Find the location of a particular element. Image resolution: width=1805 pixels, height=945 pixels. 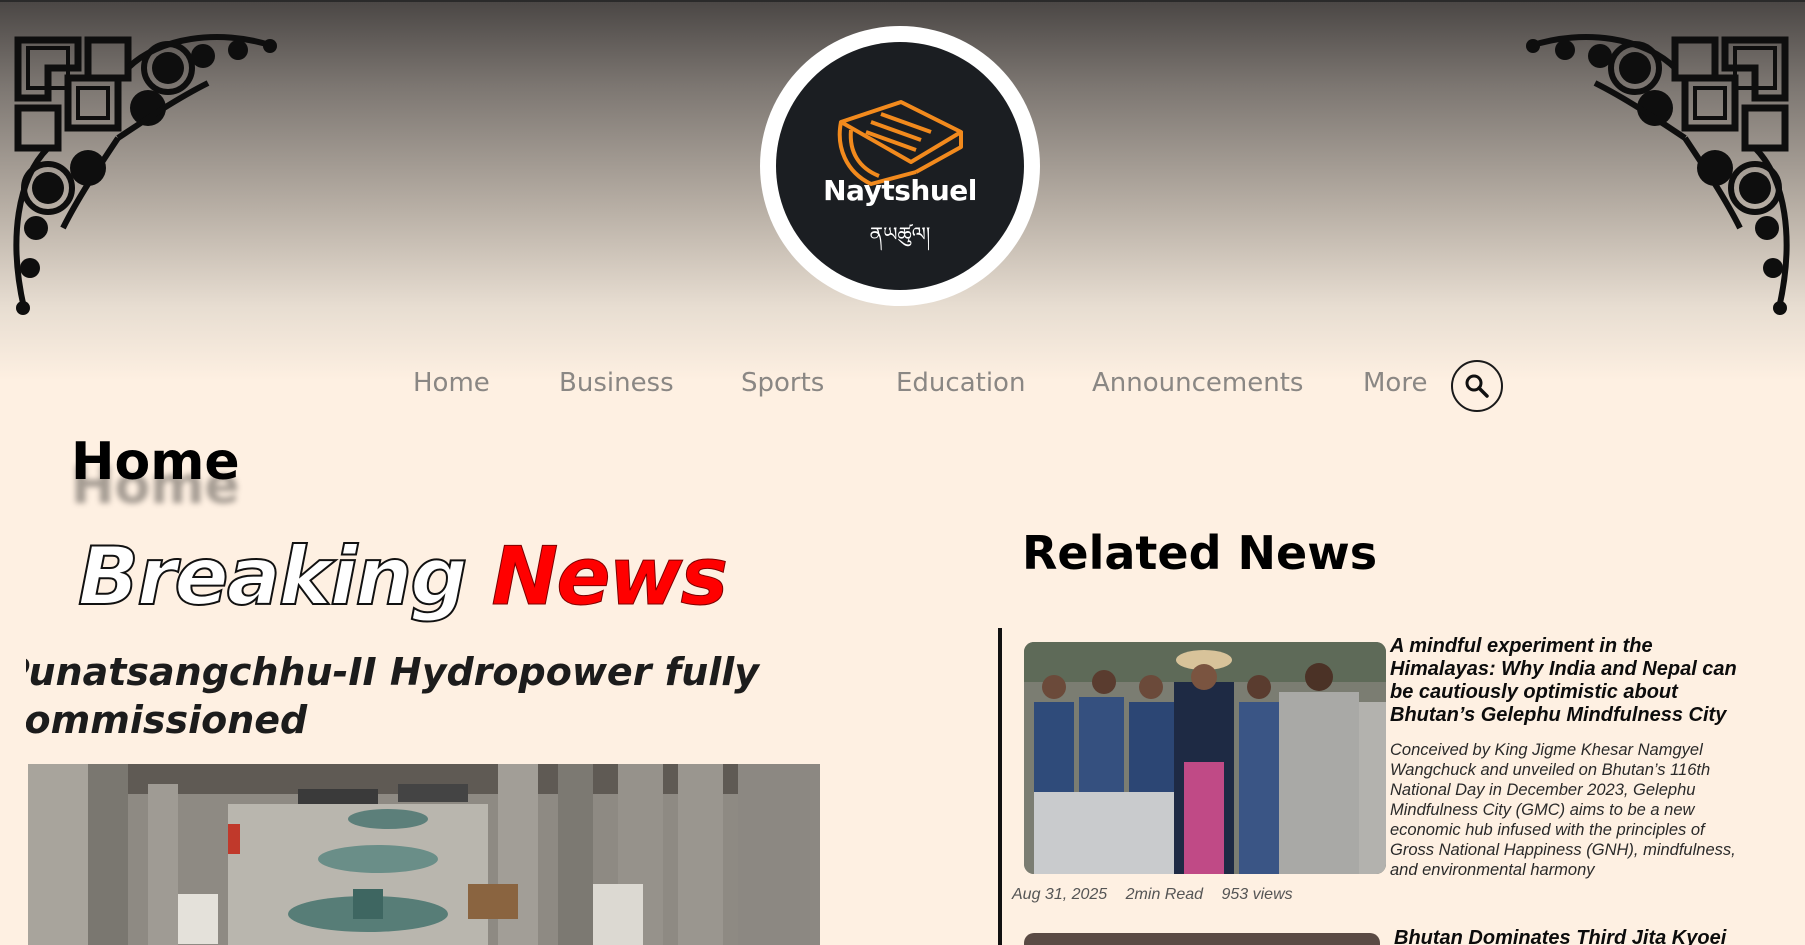

breaking-news-image is located at coordinates (424, 854).